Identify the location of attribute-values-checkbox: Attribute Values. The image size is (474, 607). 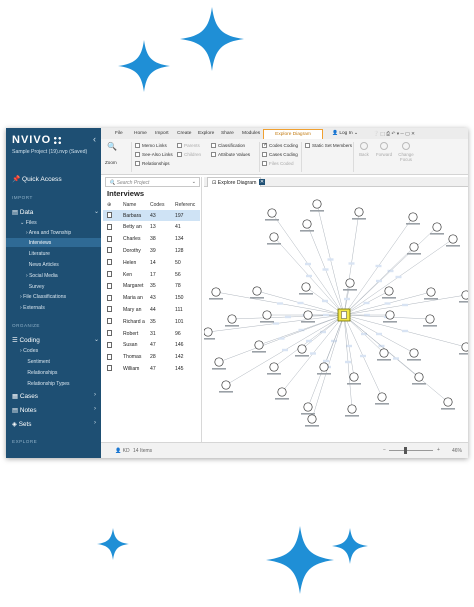
(230, 155).